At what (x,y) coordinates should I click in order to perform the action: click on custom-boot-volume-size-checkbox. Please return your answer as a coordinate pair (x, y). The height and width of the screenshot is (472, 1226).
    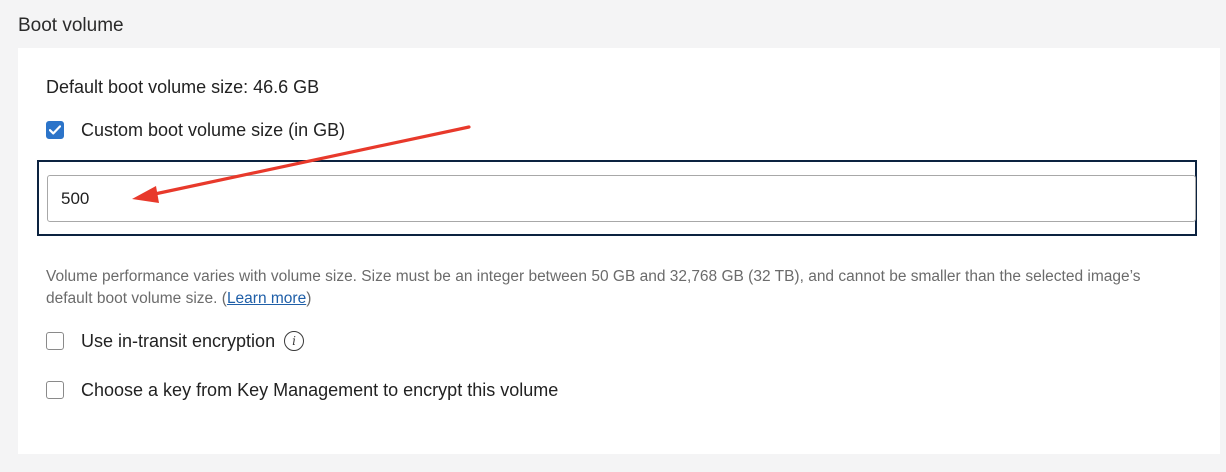
    Looking at the image, I should click on (55, 130).